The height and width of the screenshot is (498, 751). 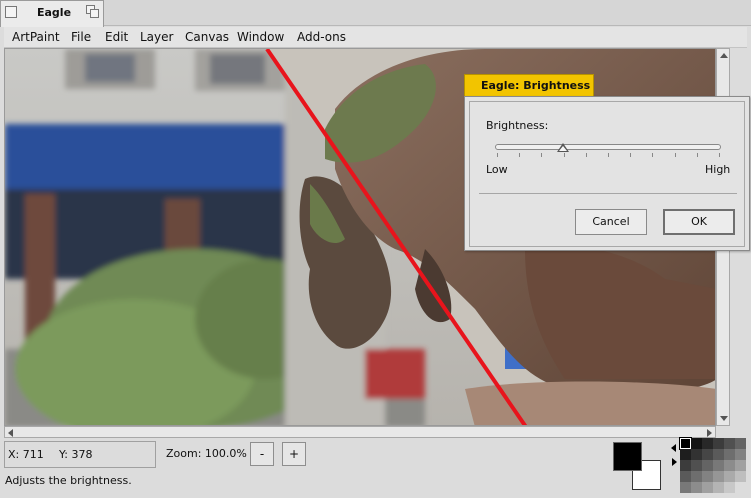 What do you see at coordinates (260, 37) in the screenshot?
I see `menu-window: Window` at bounding box center [260, 37].